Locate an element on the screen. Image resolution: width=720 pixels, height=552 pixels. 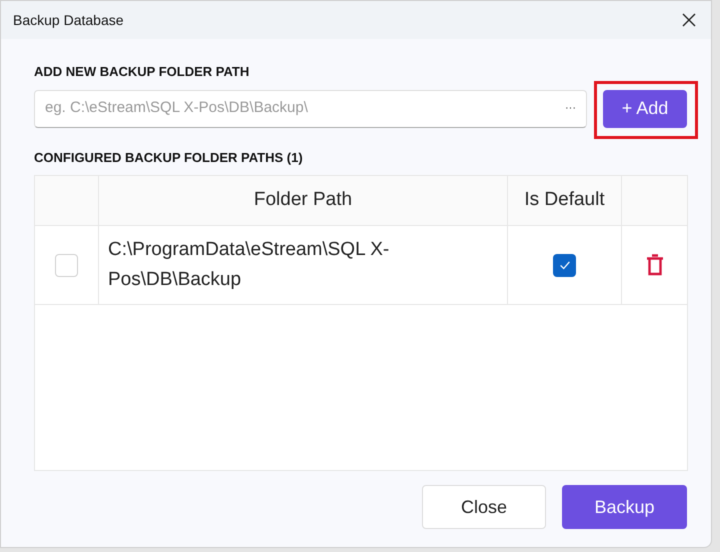
close-button: Close is located at coordinates (484, 507).